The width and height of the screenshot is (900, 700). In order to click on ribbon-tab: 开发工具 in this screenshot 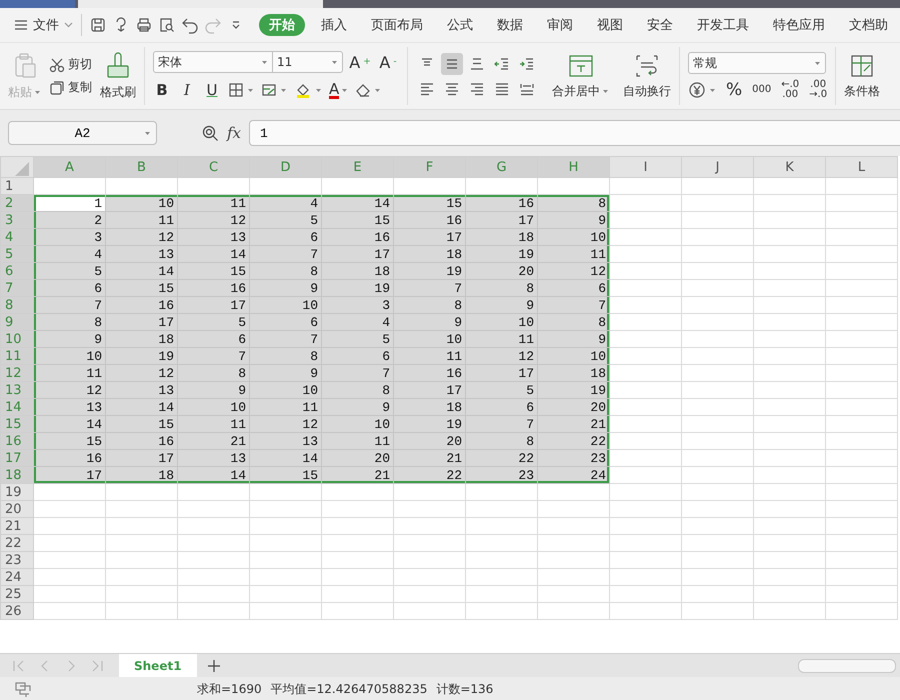, I will do `click(723, 25)`.